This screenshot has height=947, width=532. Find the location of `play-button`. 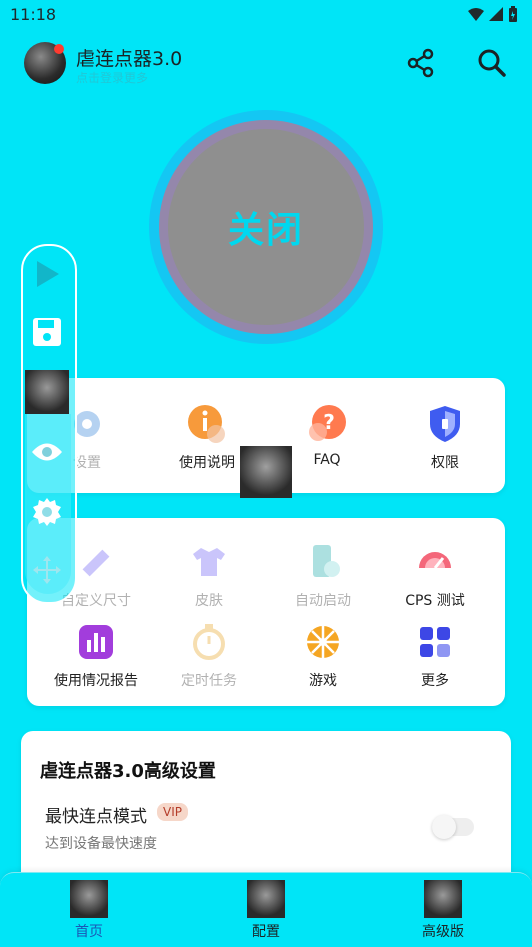

play-button is located at coordinates (47, 274).